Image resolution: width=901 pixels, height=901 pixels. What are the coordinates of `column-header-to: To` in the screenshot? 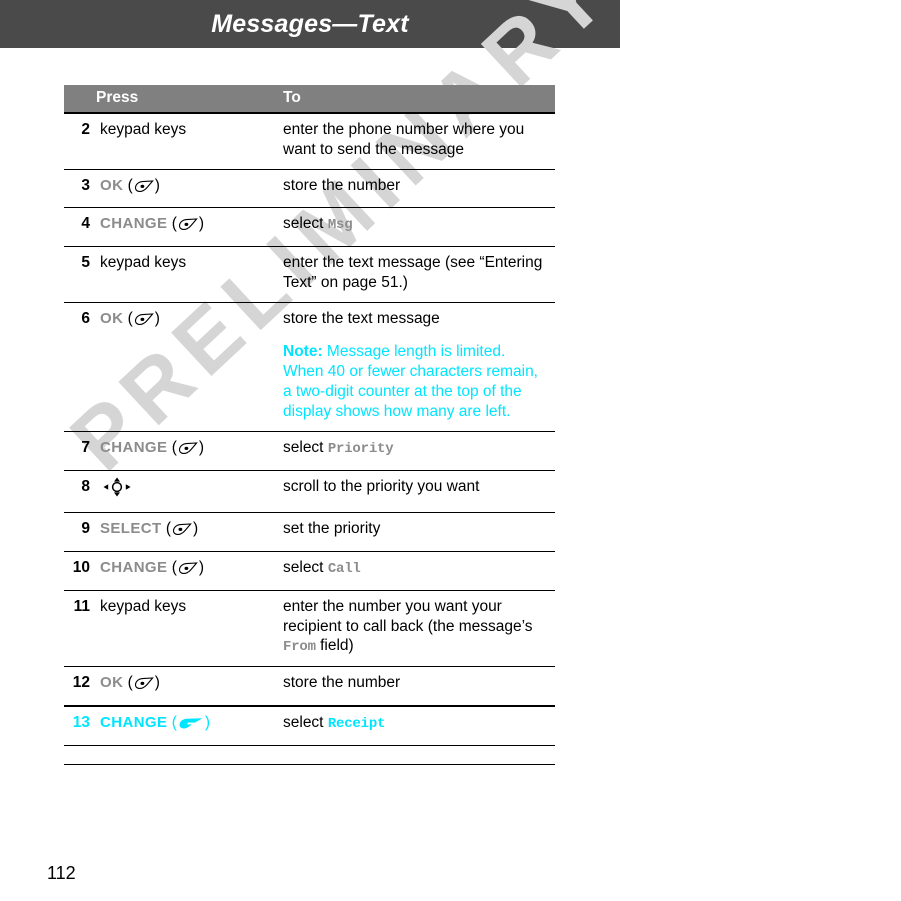 It's located at (417, 99).